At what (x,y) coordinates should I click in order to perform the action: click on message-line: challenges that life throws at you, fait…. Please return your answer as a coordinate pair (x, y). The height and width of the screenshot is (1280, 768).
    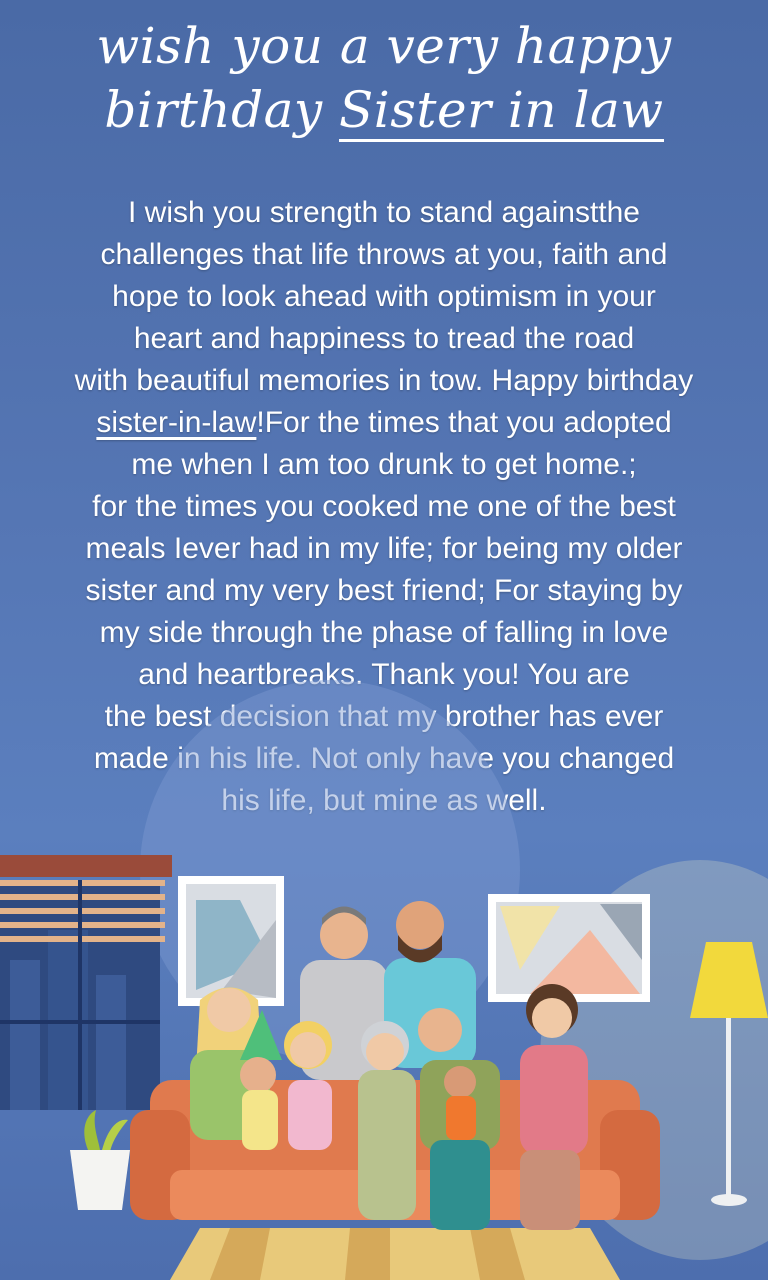
    Looking at the image, I should click on (384, 254).